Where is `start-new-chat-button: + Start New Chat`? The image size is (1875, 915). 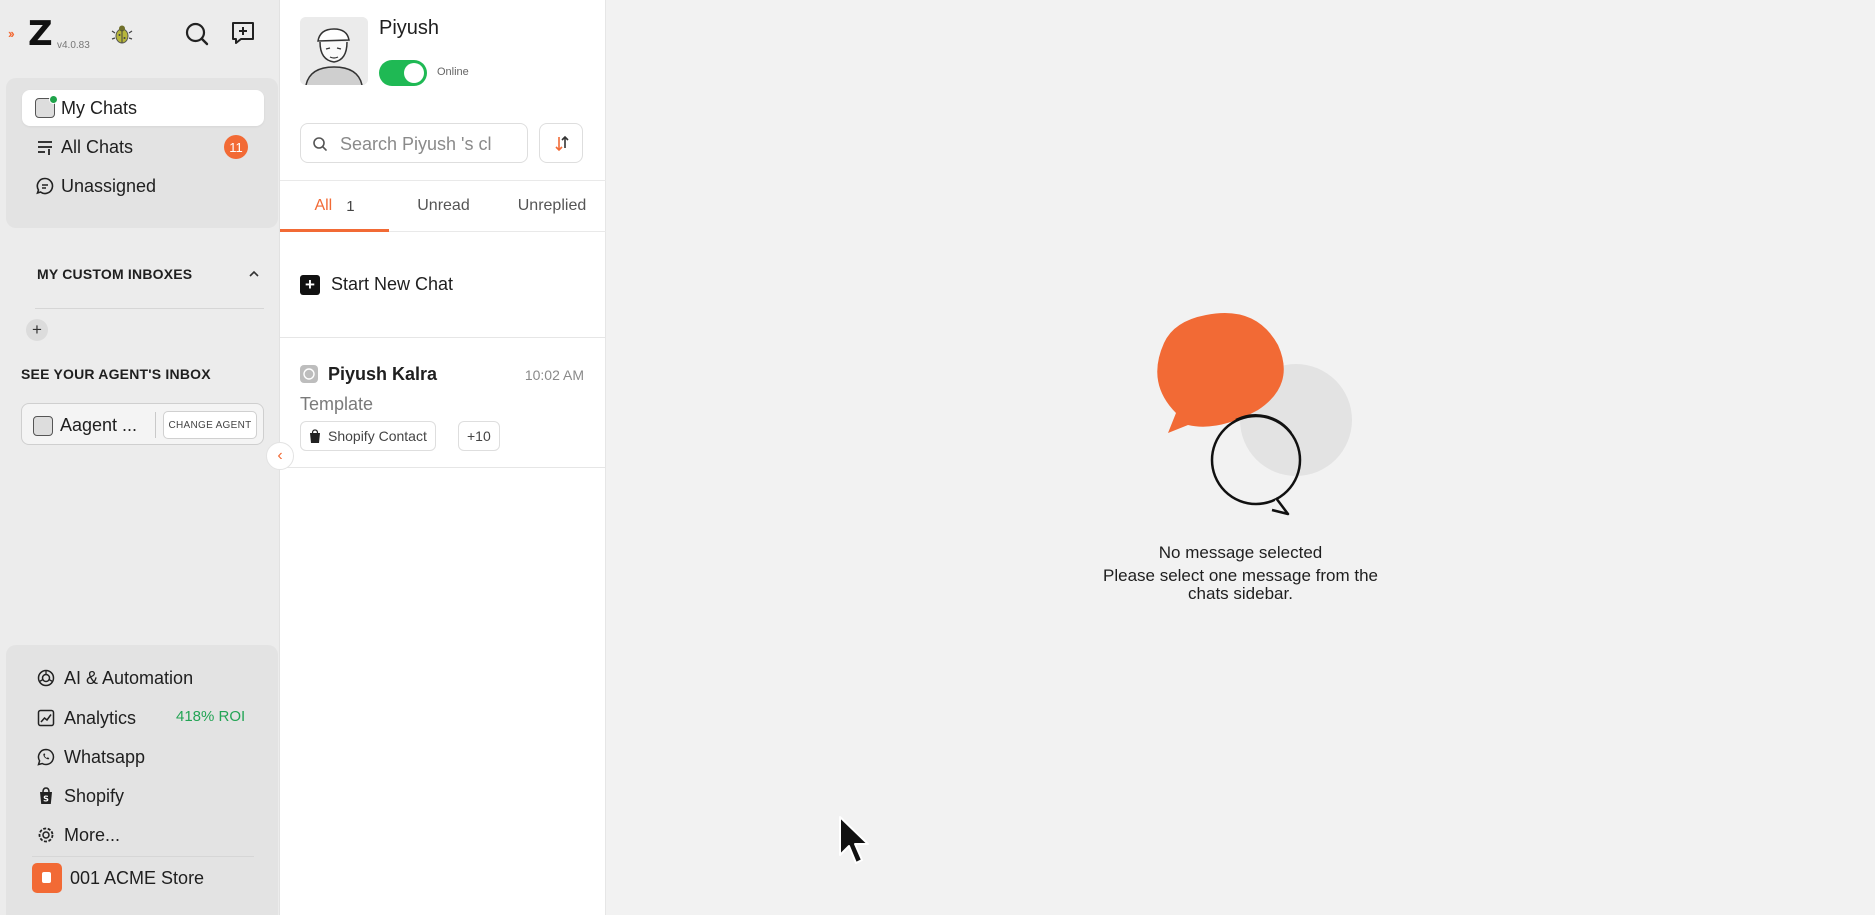
start-new-chat-button: + Start New Chat is located at coordinates (443, 285).